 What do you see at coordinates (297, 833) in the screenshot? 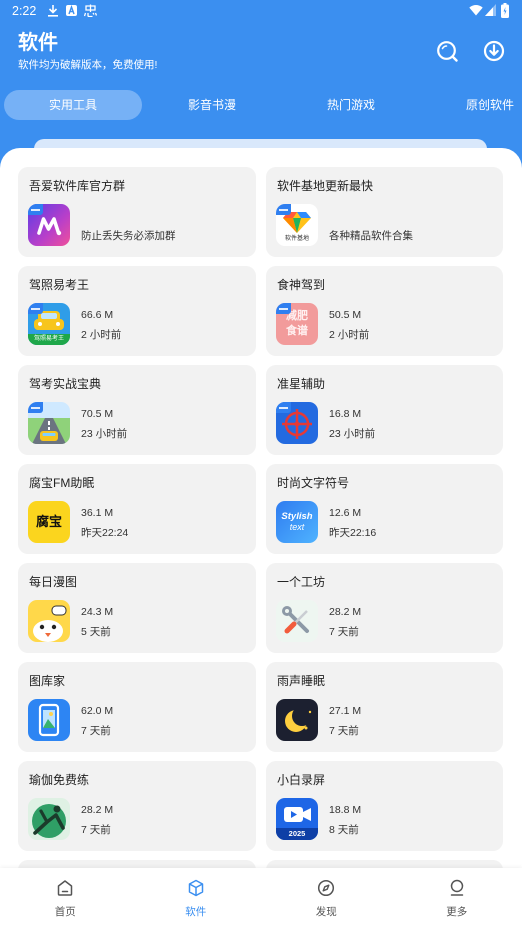
I see `logo-lettering: 2025` at bounding box center [297, 833].